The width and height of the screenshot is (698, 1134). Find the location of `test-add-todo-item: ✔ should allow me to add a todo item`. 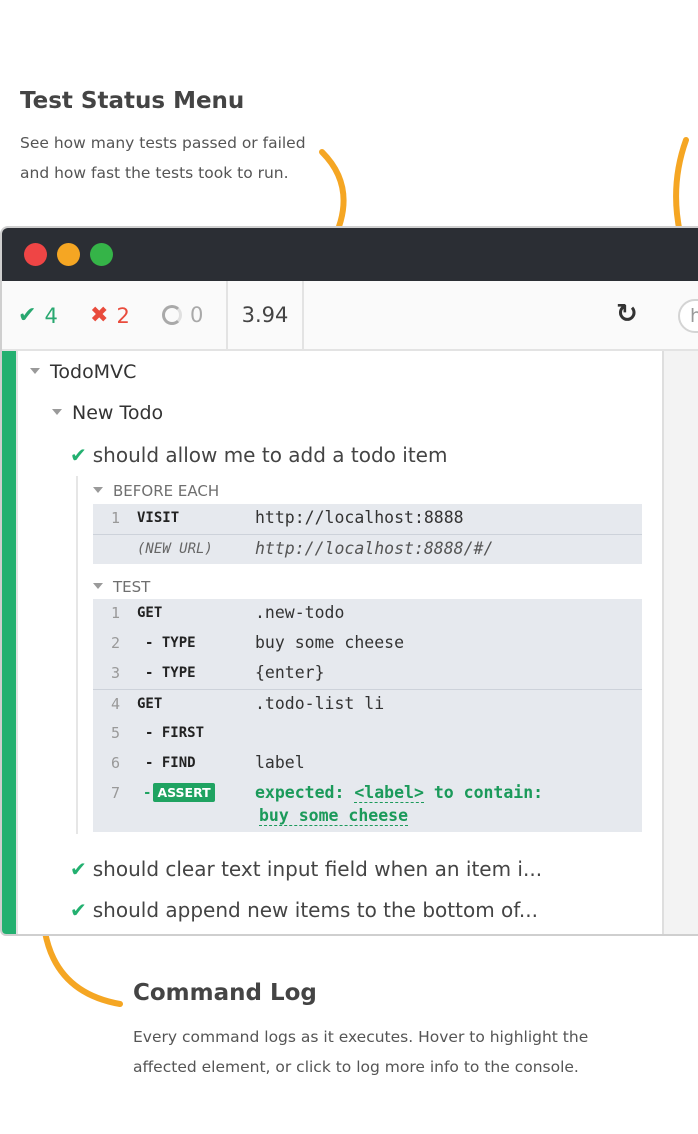

test-add-todo-item: ✔ should allow me to add a todo item is located at coordinates (258, 455).